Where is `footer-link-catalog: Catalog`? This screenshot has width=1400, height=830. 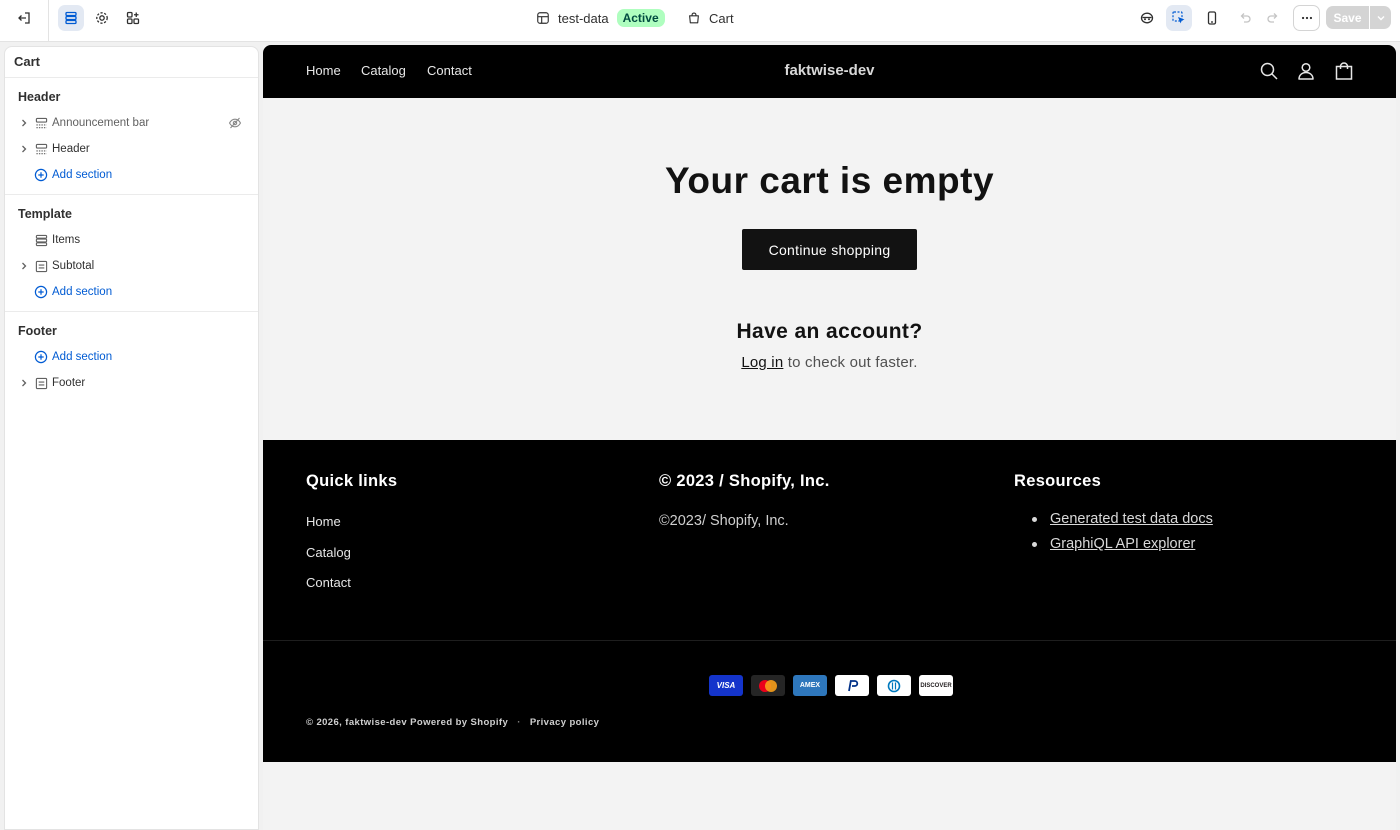
footer-link-catalog: Catalog is located at coordinates (328, 552).